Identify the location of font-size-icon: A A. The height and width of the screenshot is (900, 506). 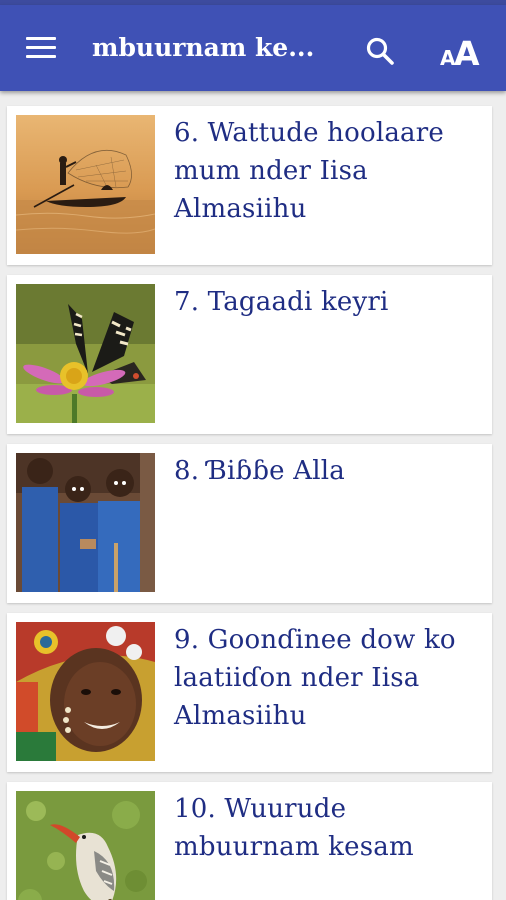
(462, 53).